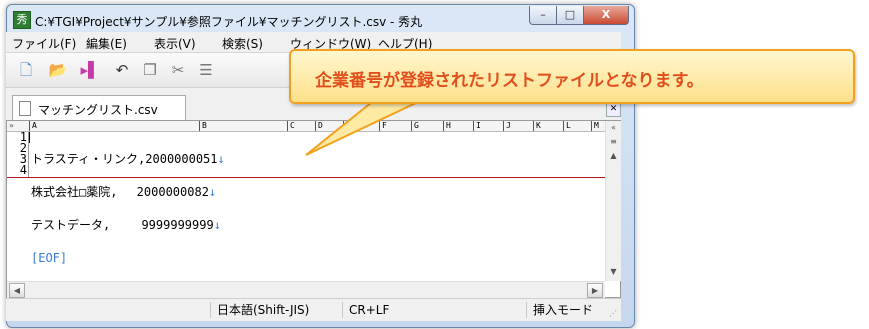 This screenshot has height=329, width=869. What do you see at coordinates (175, 43) in the screenshot?
I see `menu-view: 表示(V)` at bounding box center [175, 43].